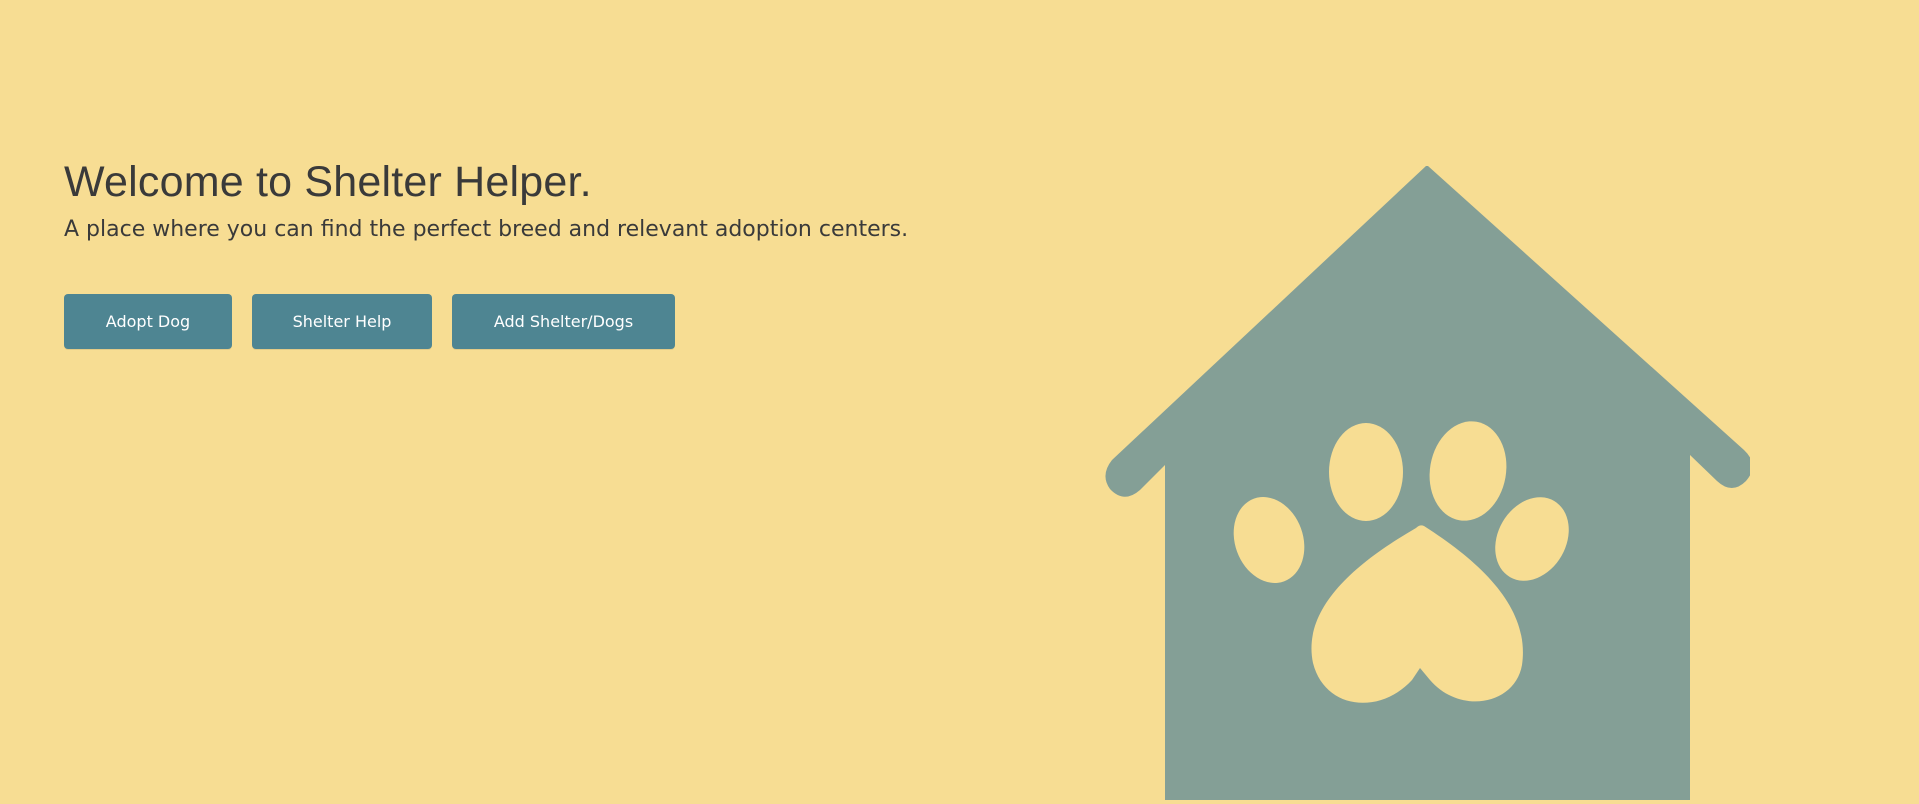  Describe the element at coordinates (328, 182) in the screenshot. I see `page-title: Welcome to Shelter Helper.` at that location.